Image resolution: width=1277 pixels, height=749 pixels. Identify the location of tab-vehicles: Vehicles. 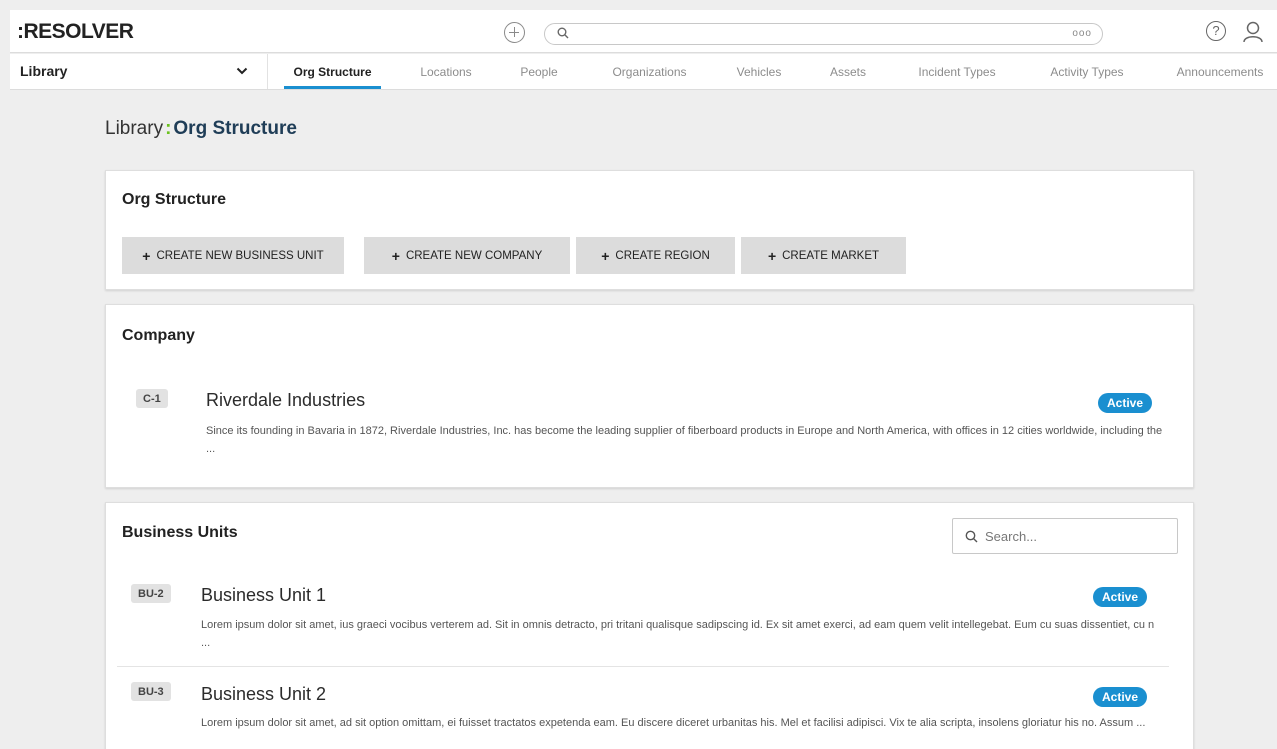
(759, 71).